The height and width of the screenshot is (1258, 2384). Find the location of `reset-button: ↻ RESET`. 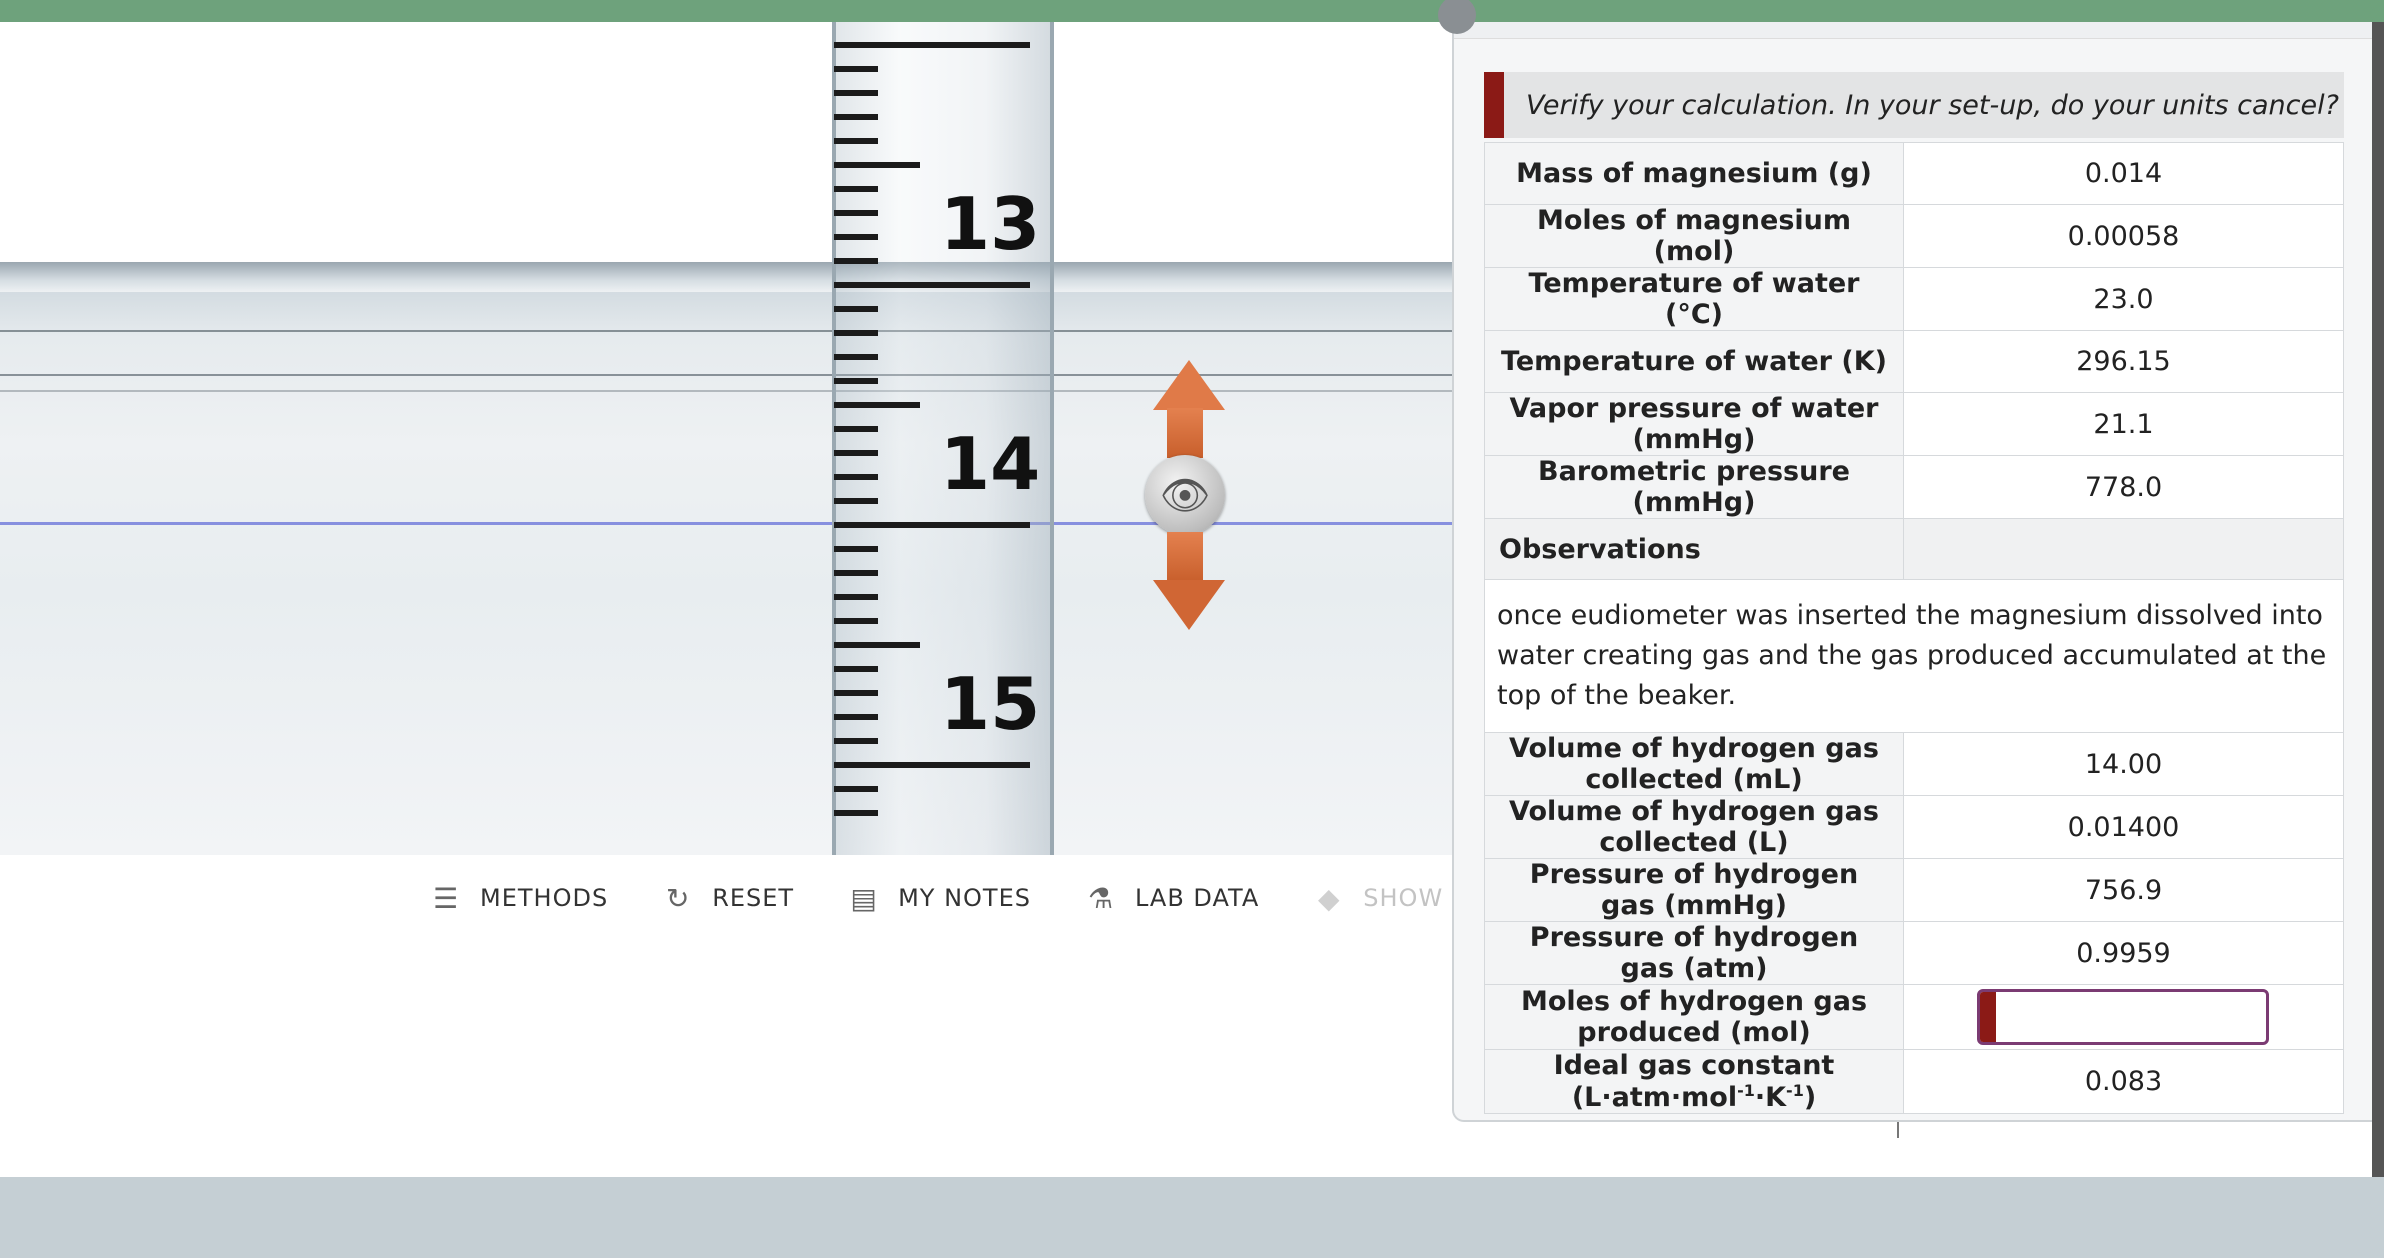

reset-button: ↻ RESET is located at coordinates (728, 898).